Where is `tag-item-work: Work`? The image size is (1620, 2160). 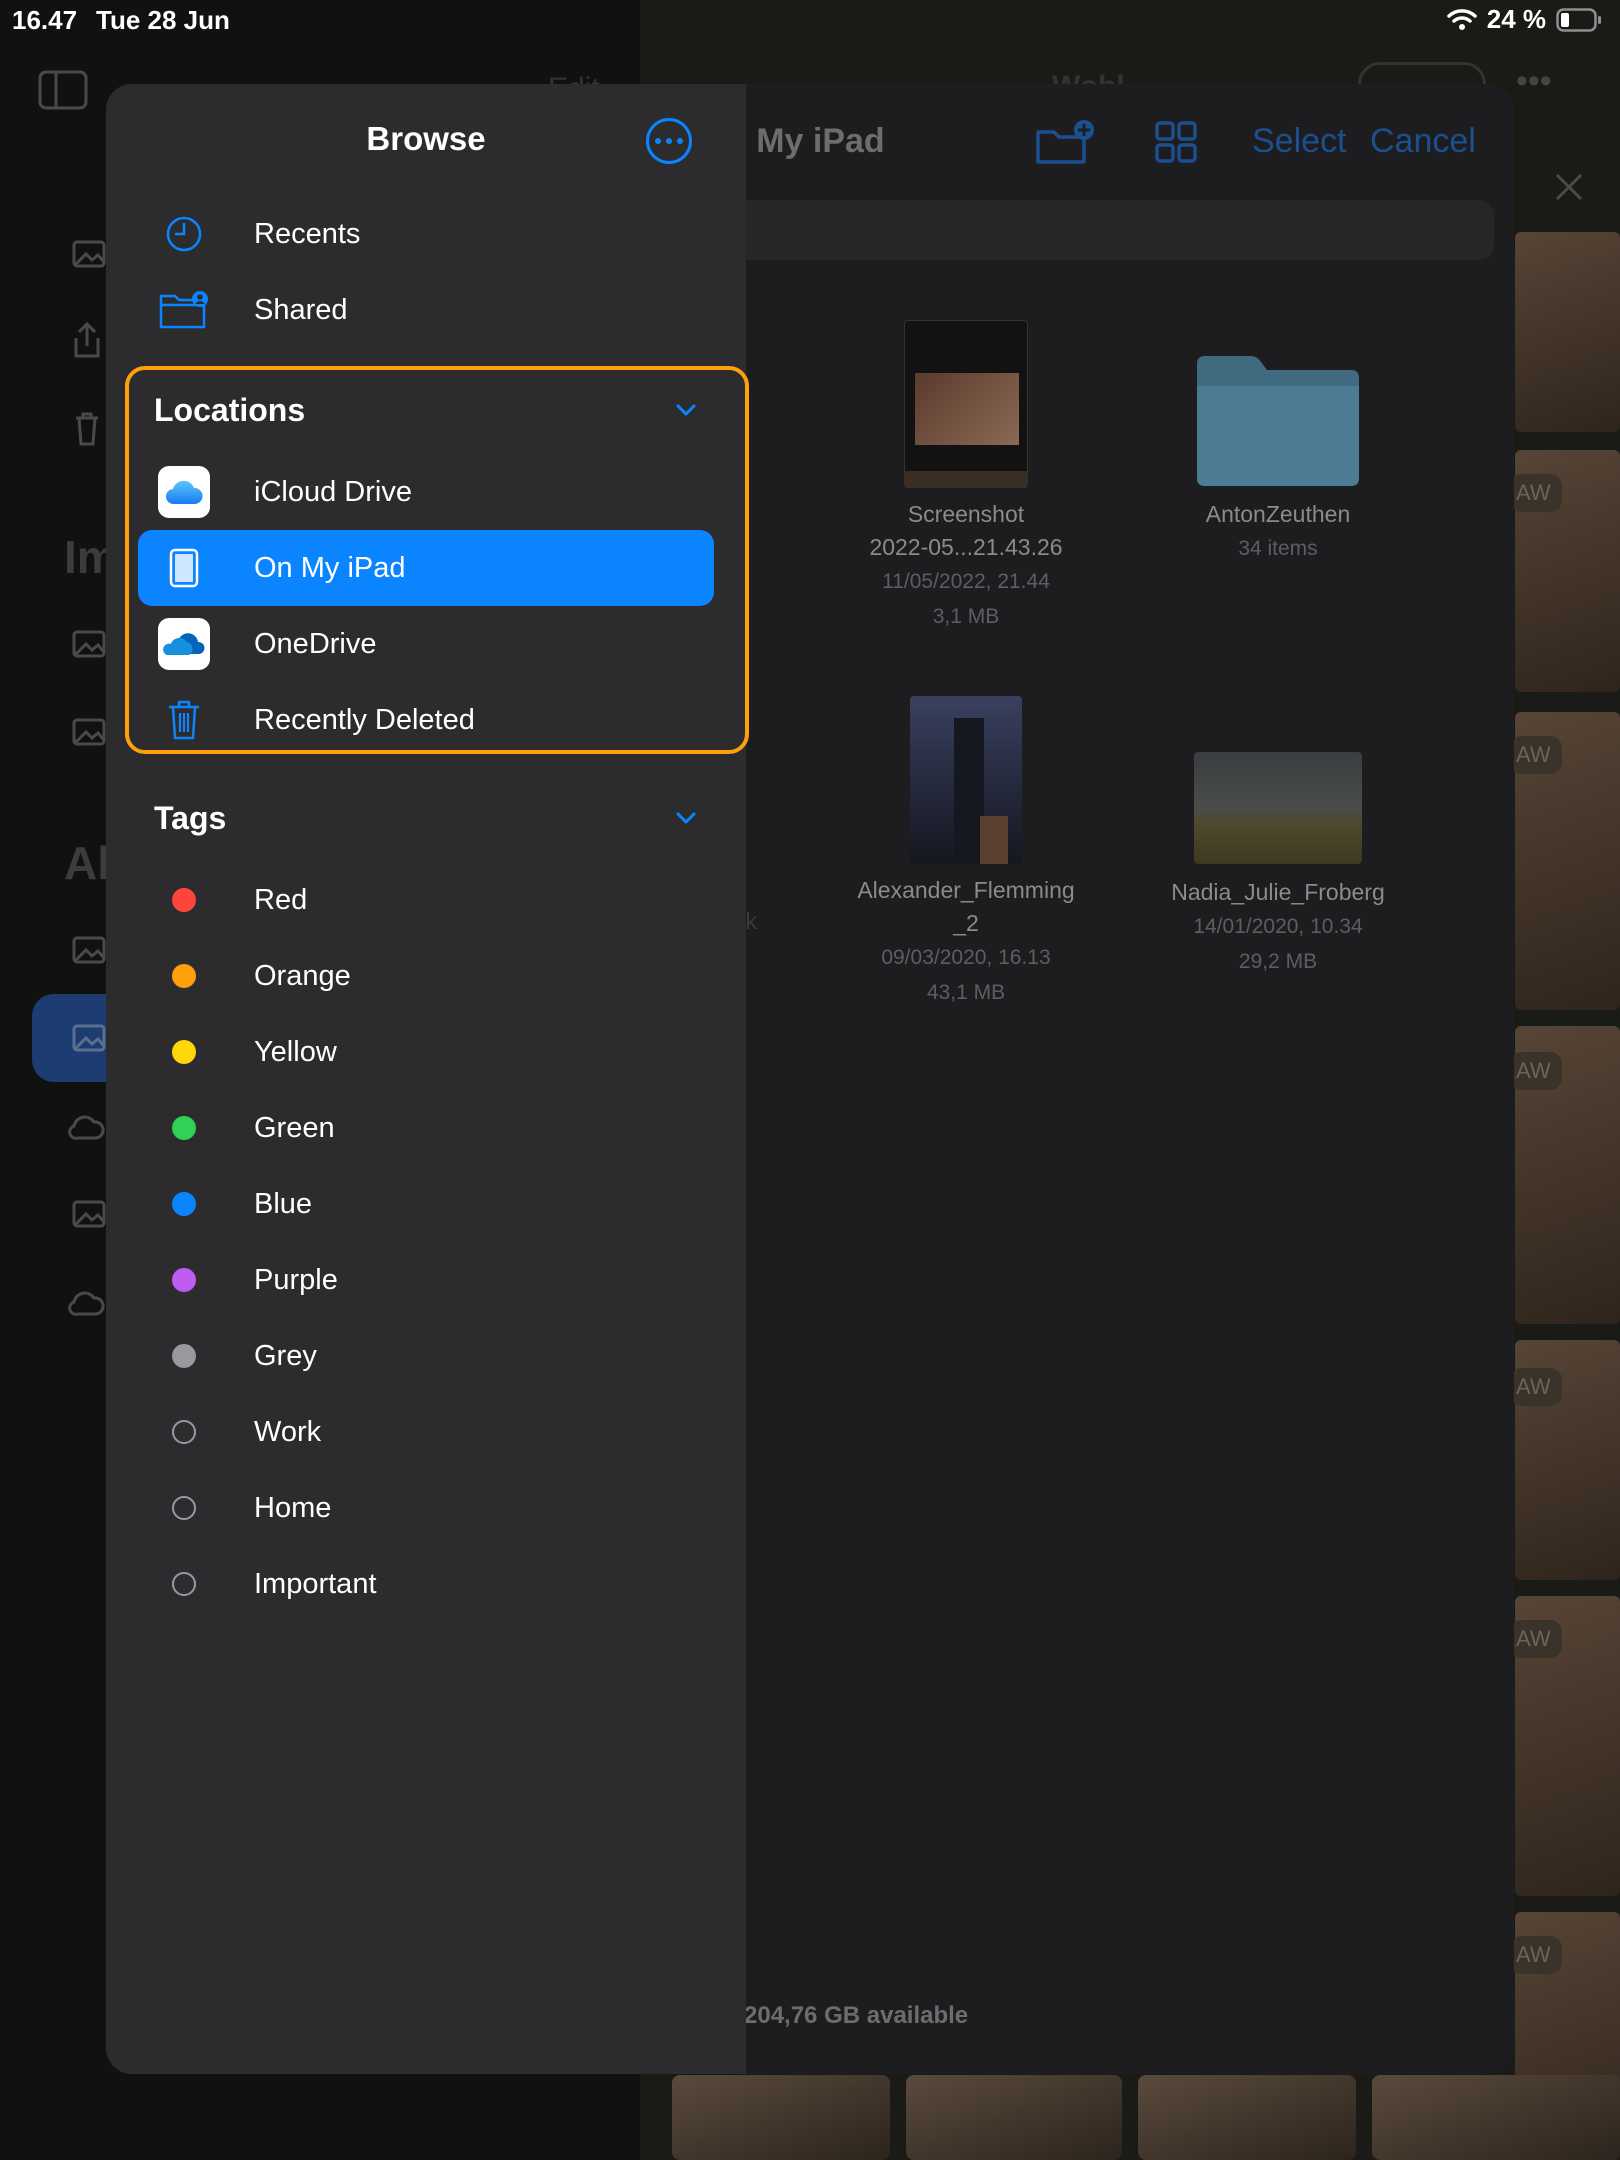
tag-item-work: Work is located at coordinates (426, 1432).